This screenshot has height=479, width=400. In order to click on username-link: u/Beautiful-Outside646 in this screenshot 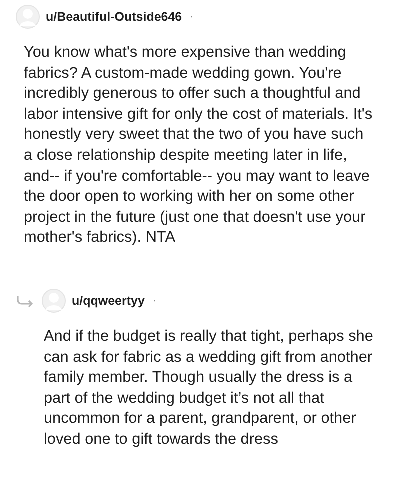, I will do `click(114, 17)`.